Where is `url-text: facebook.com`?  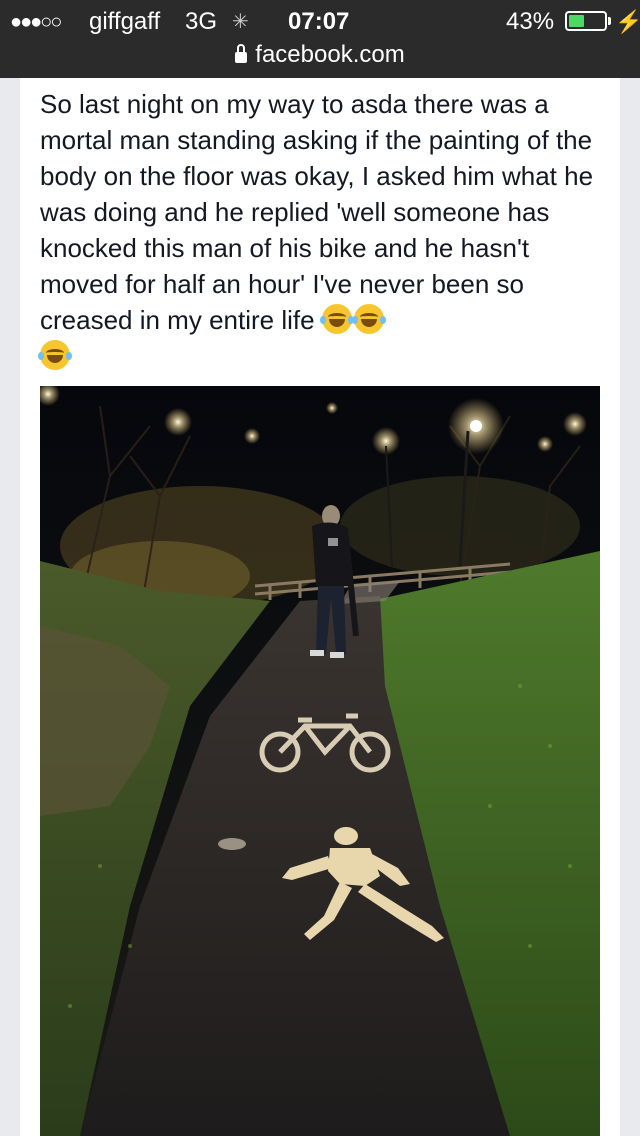 url-text: facebook.com is located at coordinates (330, 54).